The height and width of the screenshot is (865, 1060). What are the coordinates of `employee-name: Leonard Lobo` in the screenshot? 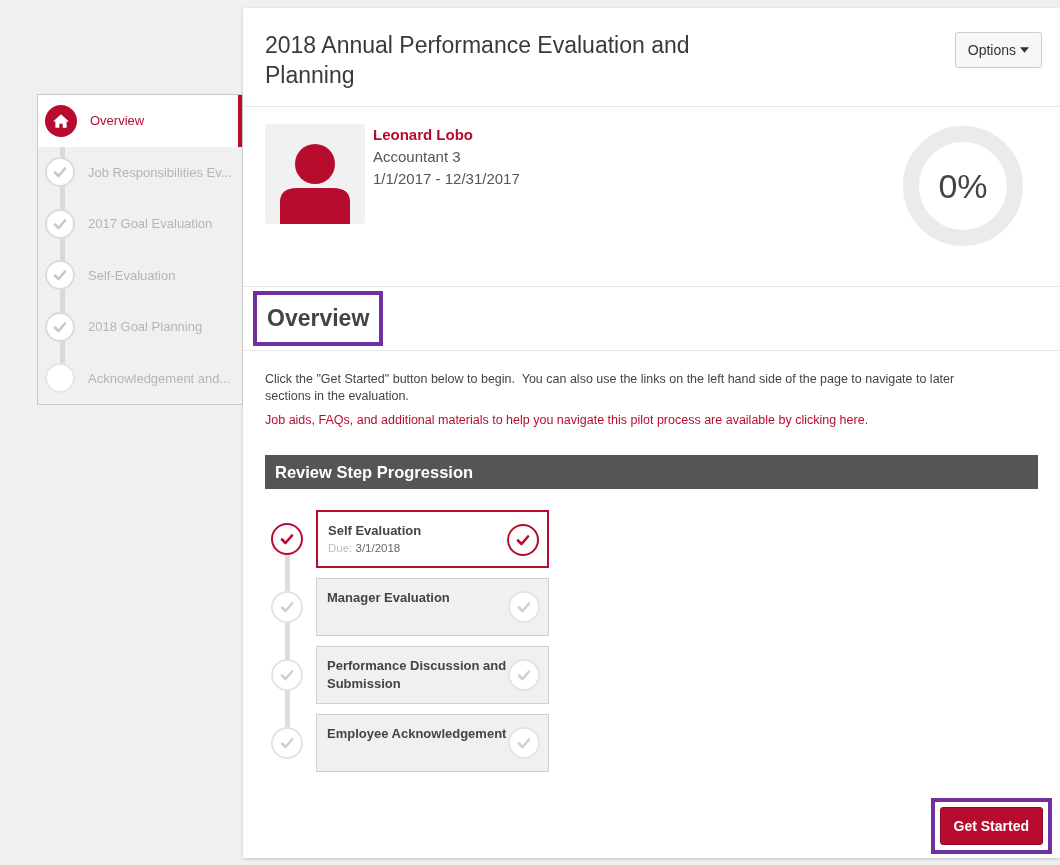 It's located at (446, 135).